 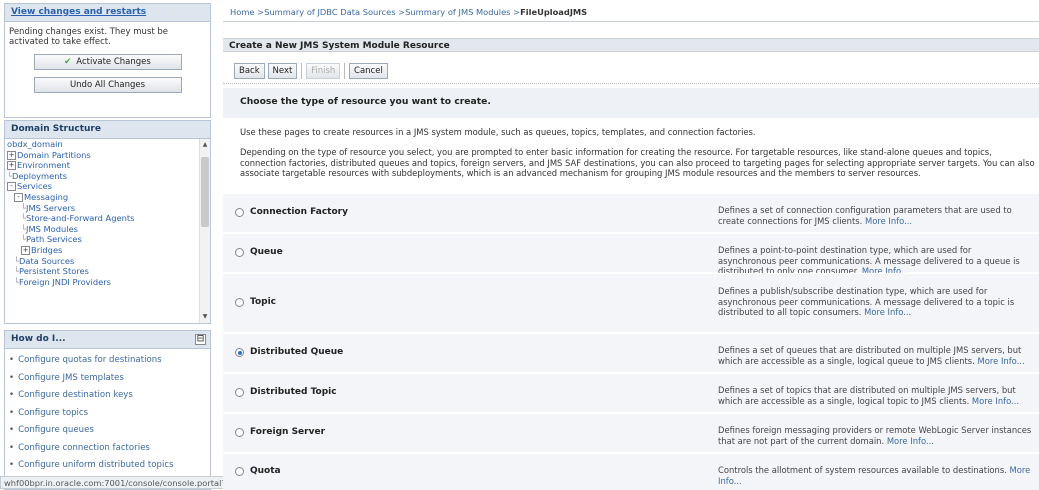 What do you see at coordinates (52, 229) in the screenshot?
I see `tree-item-label: JMS Modules` at bounding box center [52, 229].